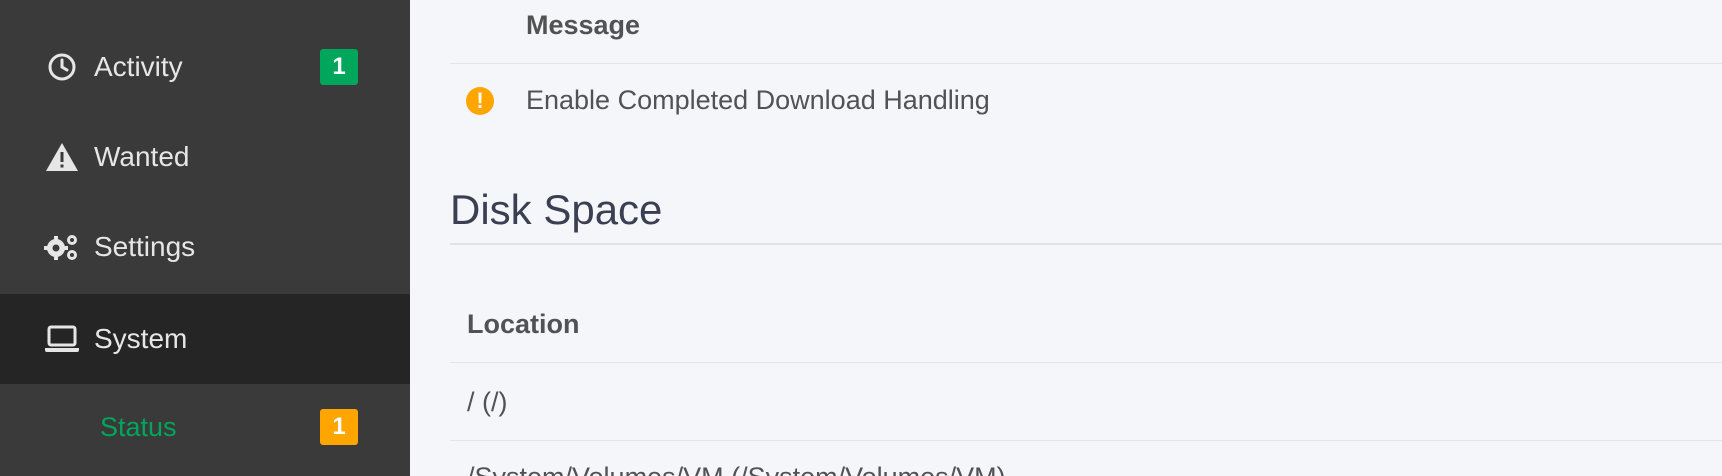 The height and width of the screenshot is (476, 1722). I want to click on sidebar-subitem-status: Status 1, so click(205, 427).